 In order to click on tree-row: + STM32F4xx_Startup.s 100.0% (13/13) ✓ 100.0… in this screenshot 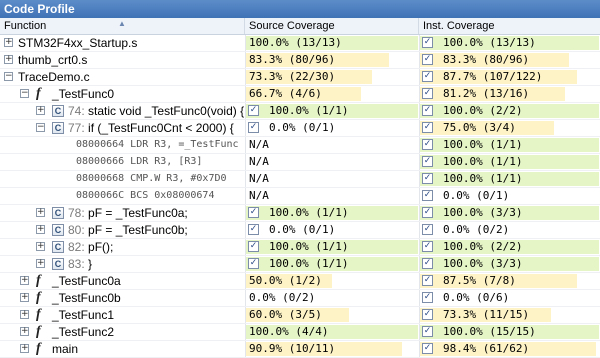, I will do `click(300, 43)`.